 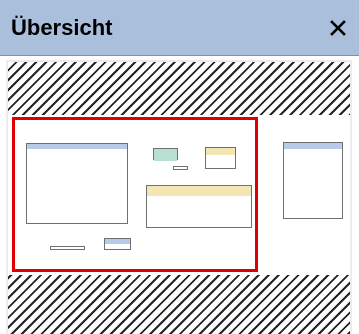 I want to click on close-icon, so click(x=338, y=28).